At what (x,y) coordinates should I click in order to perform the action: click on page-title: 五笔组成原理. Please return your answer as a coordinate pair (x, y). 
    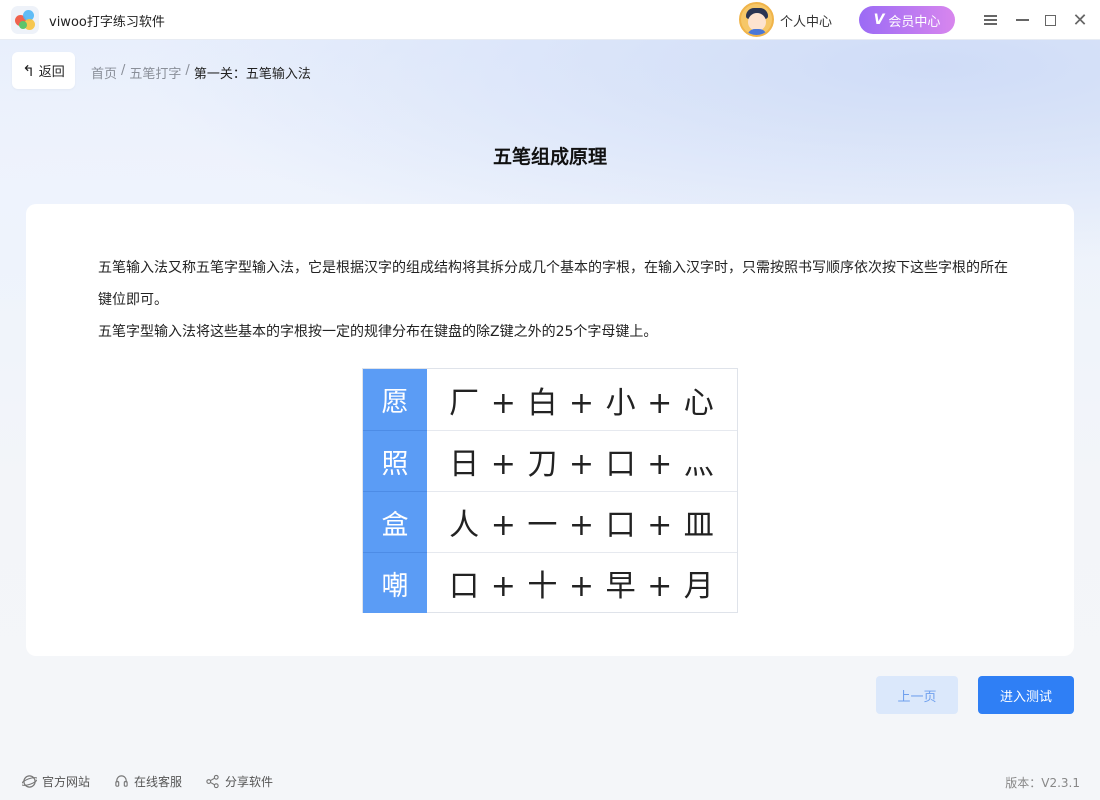
    Looking at the image, I should click on (549, 157).